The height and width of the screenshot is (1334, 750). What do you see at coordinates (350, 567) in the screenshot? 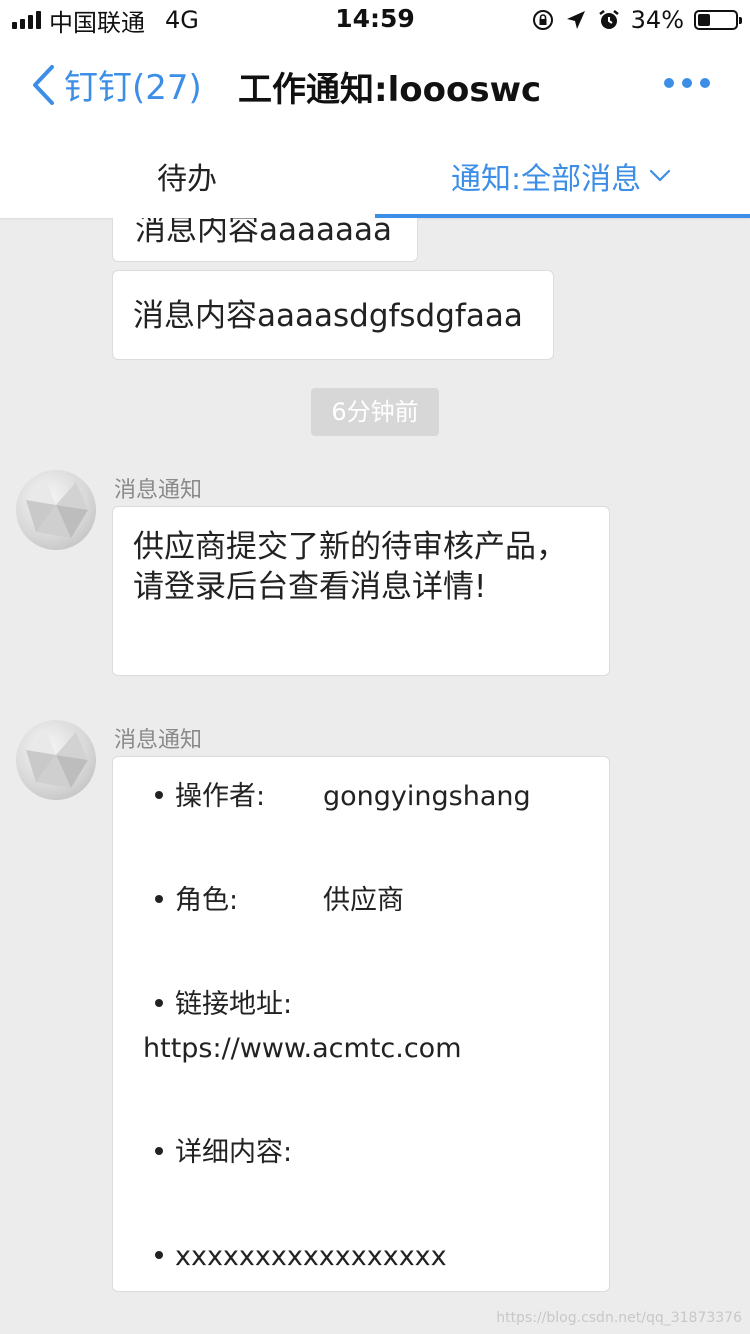
I see `message-text: 供应商提交了新的待审核产品，请登录后台查看消息详情!` at bounding box center [350, 567].